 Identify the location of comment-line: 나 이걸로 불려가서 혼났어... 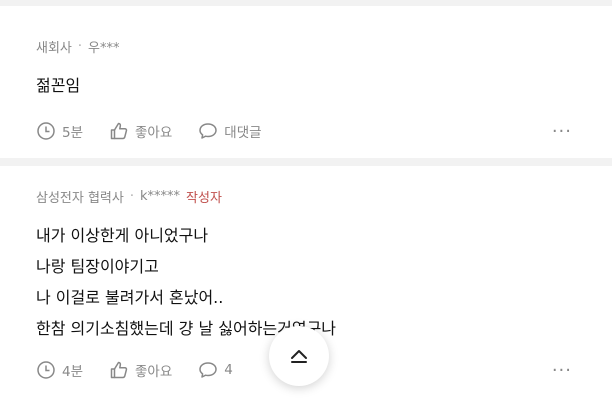
(130, 297).